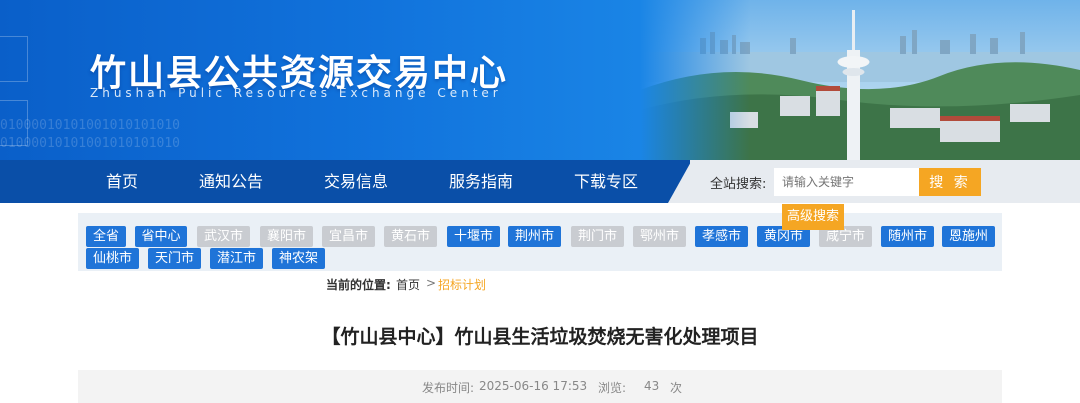 This screenshot has width=1080, height=403. I want to click on nav-item-downloads: 下载专区, so click(606, 181).